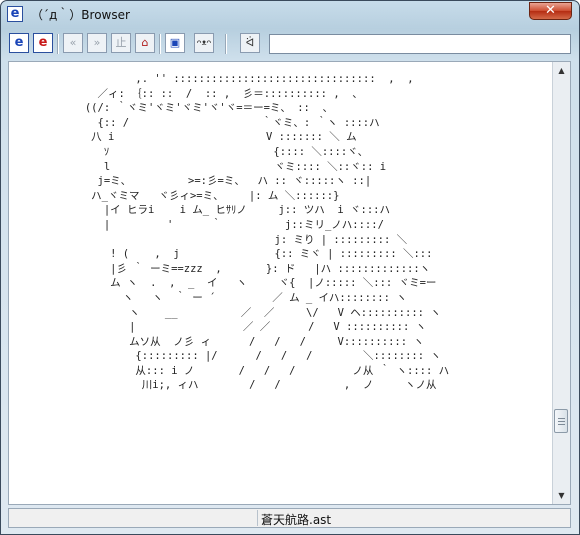 The width and height of the screenshot is (580, 535). Describe the element at coordinates (561, 421) in the screenshot. I see `scrollbar-thumb` at that location.